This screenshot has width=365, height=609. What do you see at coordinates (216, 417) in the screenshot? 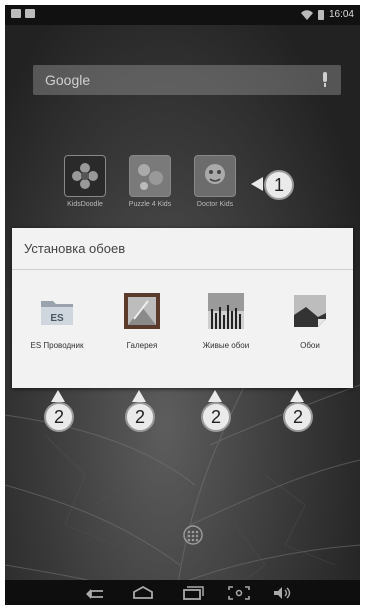
I see `callout-2-live: 2` at bounding box center [216, 417].